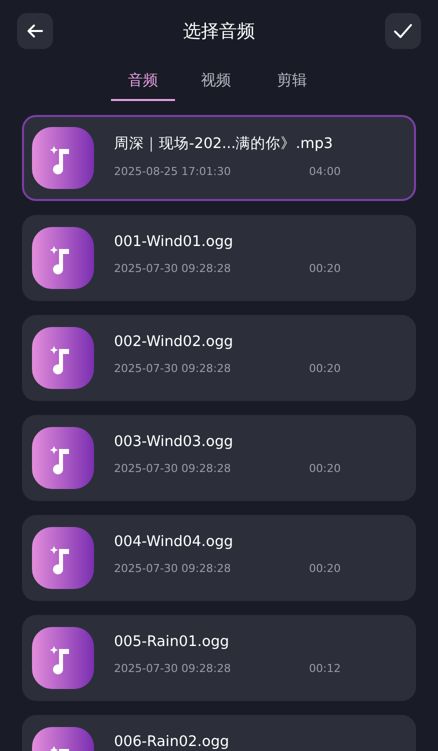 This screenshot has width=438, height=751. I want to click on tab: 音频, so click(143, 83).